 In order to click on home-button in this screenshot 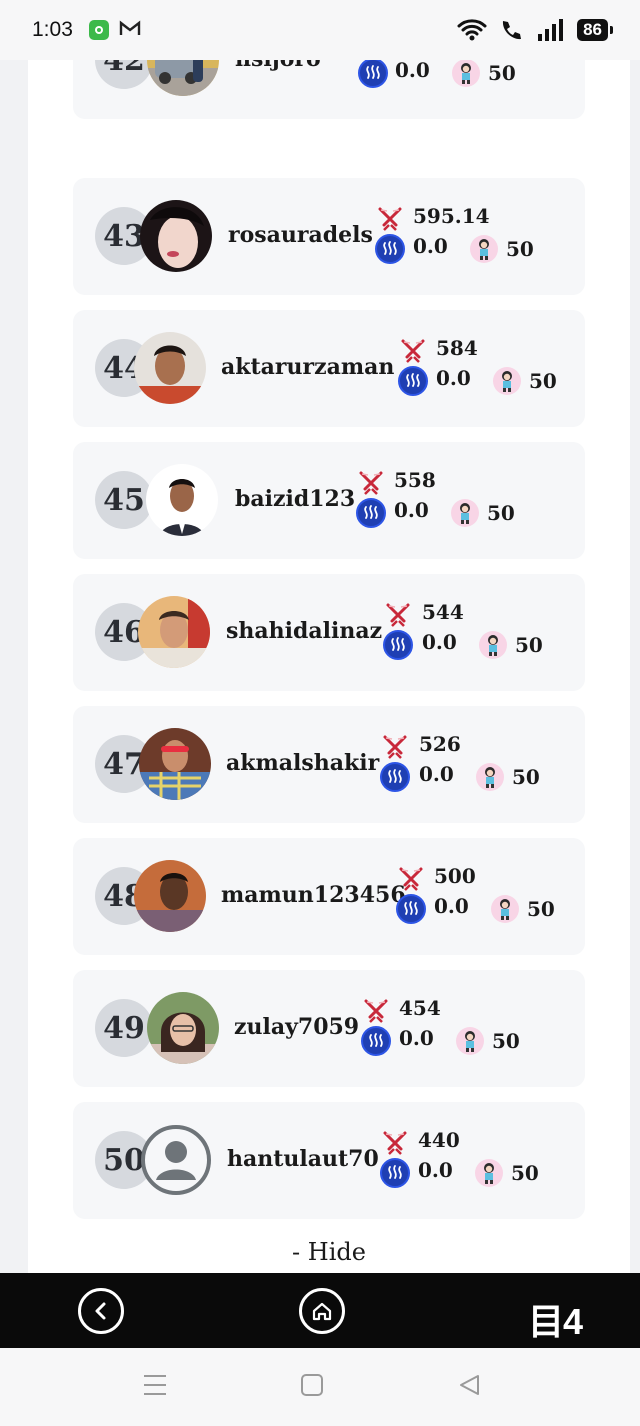, I will do `click(322, 1311)`.